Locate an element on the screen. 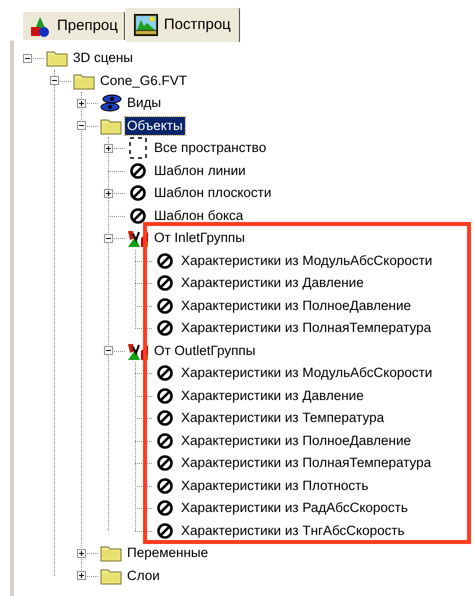 This screenshot has height=596, width=475. tree-item: Слои is located at coordinates (143, 575).